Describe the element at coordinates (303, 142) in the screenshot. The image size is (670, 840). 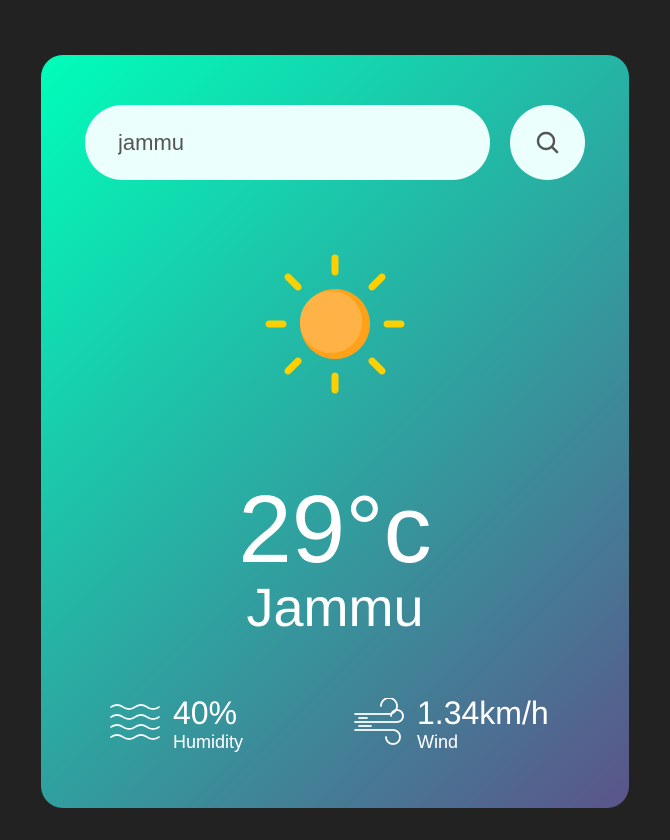
I see `search-input` at that location.